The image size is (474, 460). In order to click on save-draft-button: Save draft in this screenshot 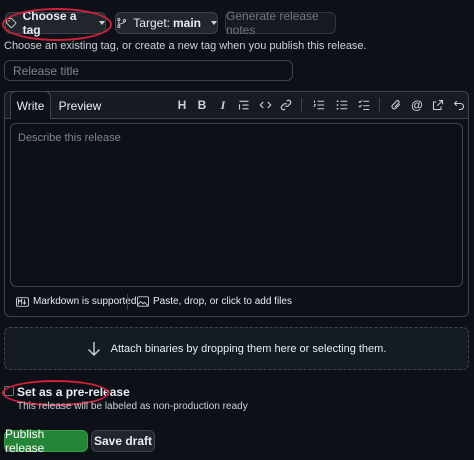, I will do `click(123, 441)`.